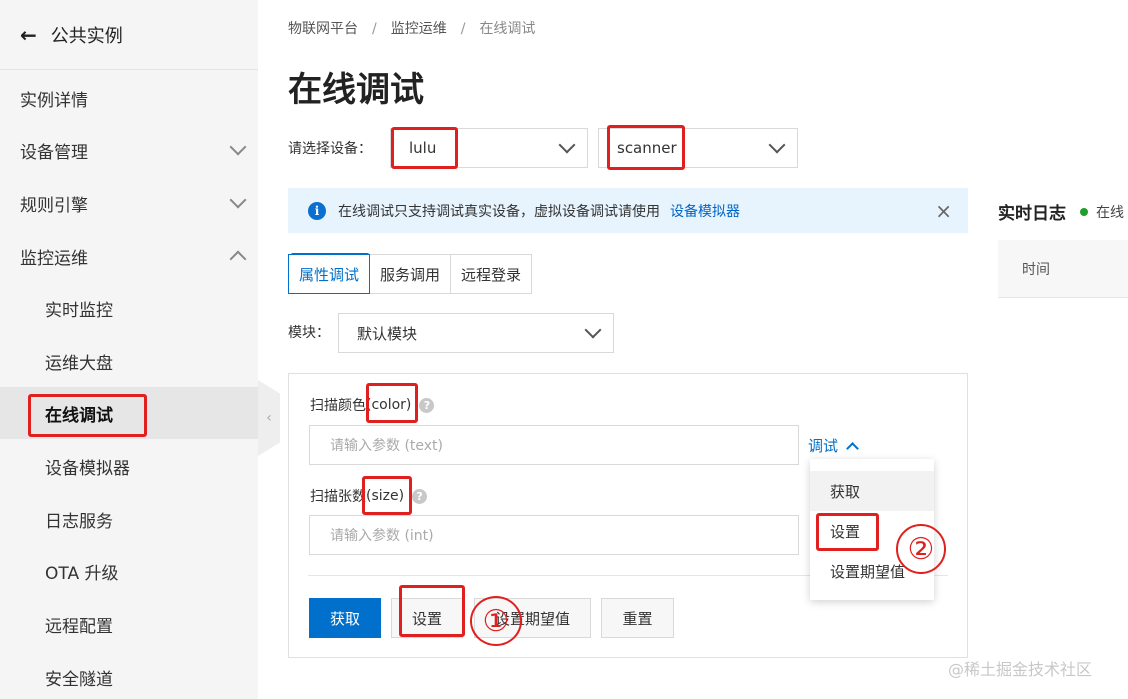 This screenshot has width=1128, height=699. What do you see at coordinates (345, 618) in the screenshot?
I see `get-button: 获取` at bounding box center [345, 618].